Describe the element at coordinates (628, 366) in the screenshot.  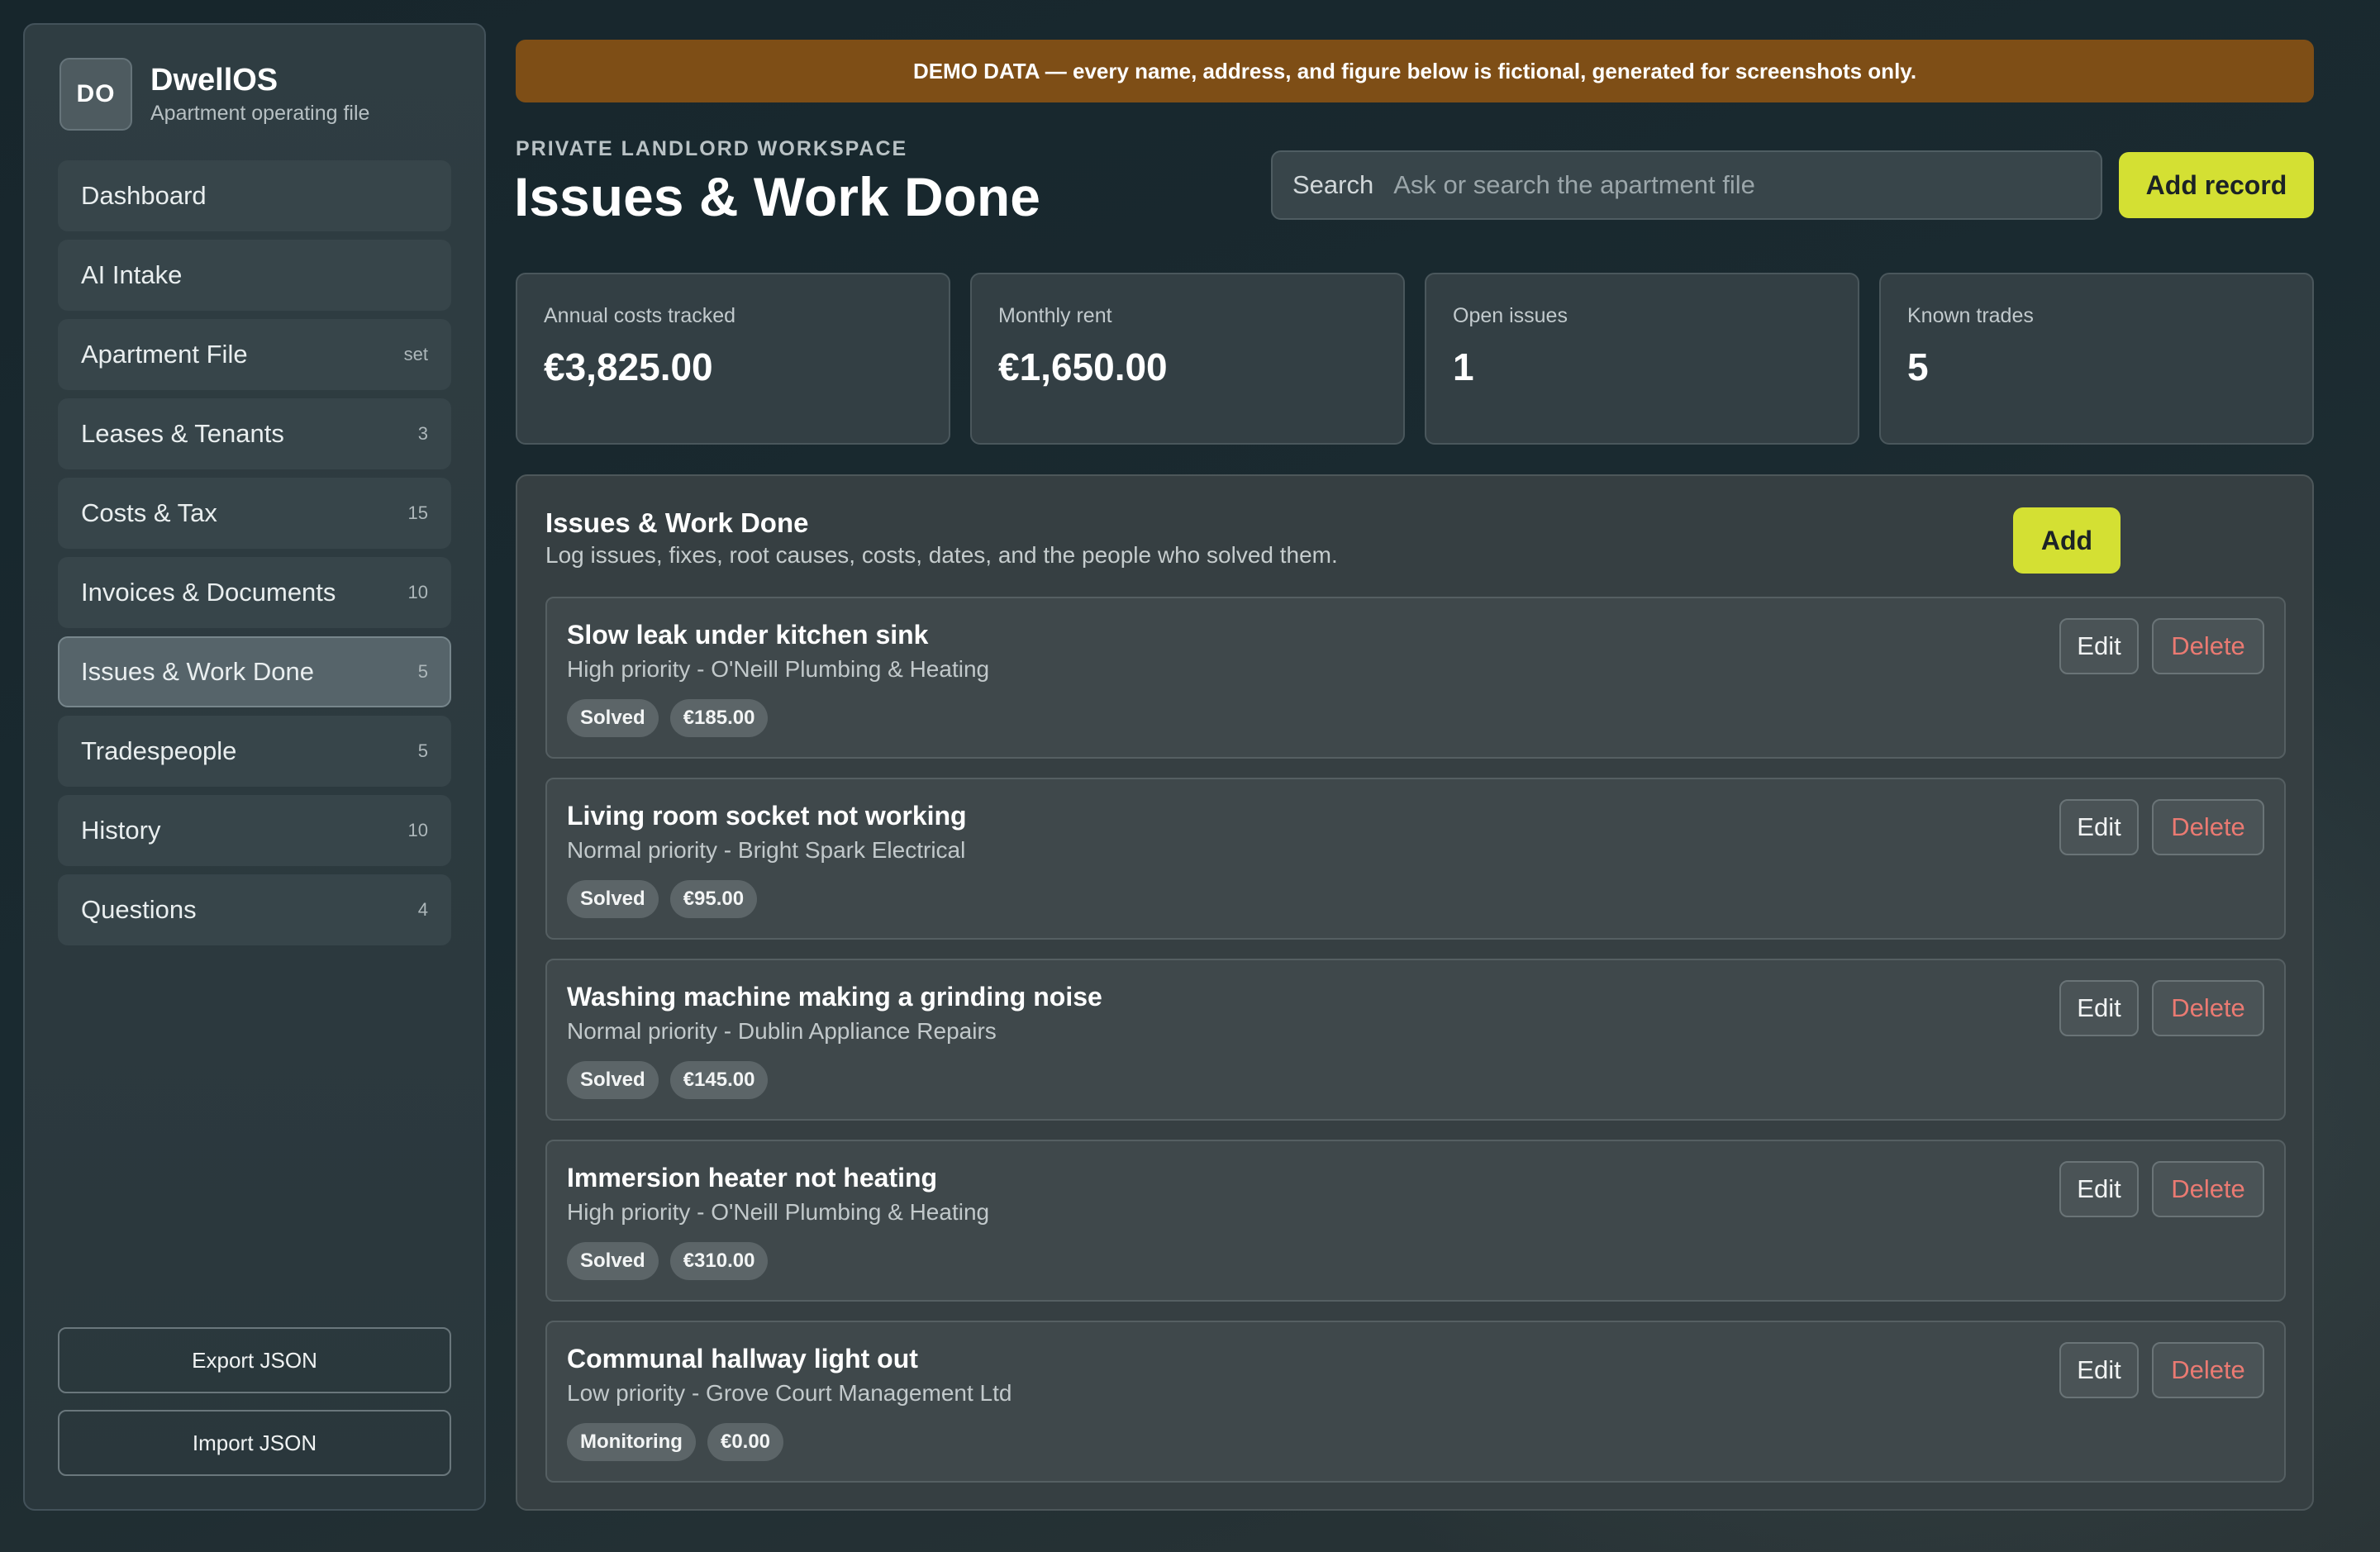
I see `stat-value: €3,825.00` at that location.